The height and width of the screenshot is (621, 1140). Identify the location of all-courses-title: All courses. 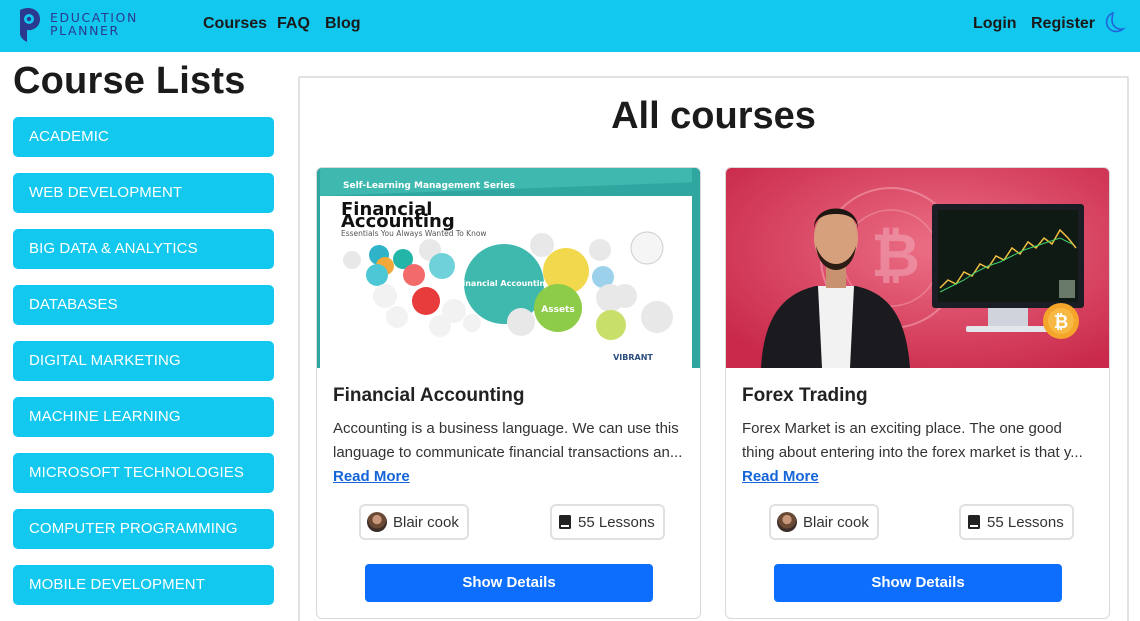
(713, 116).